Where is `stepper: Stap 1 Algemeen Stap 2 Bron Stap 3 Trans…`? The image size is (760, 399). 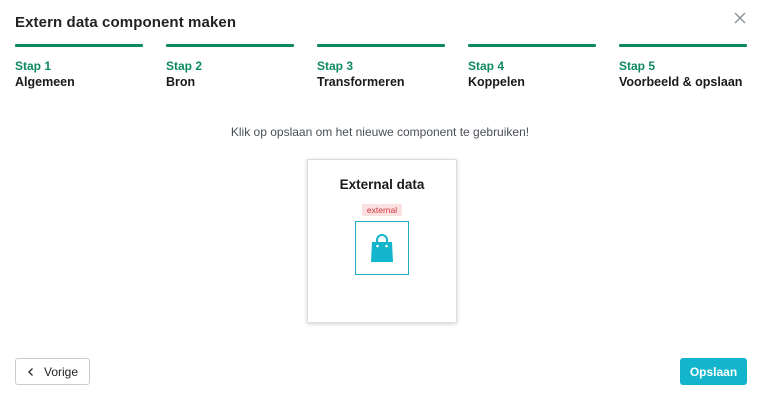
stepper: Stap 1 Algemeen Stap 2 Bron Stap 3 Trans… is located at coordinates (381, 66).